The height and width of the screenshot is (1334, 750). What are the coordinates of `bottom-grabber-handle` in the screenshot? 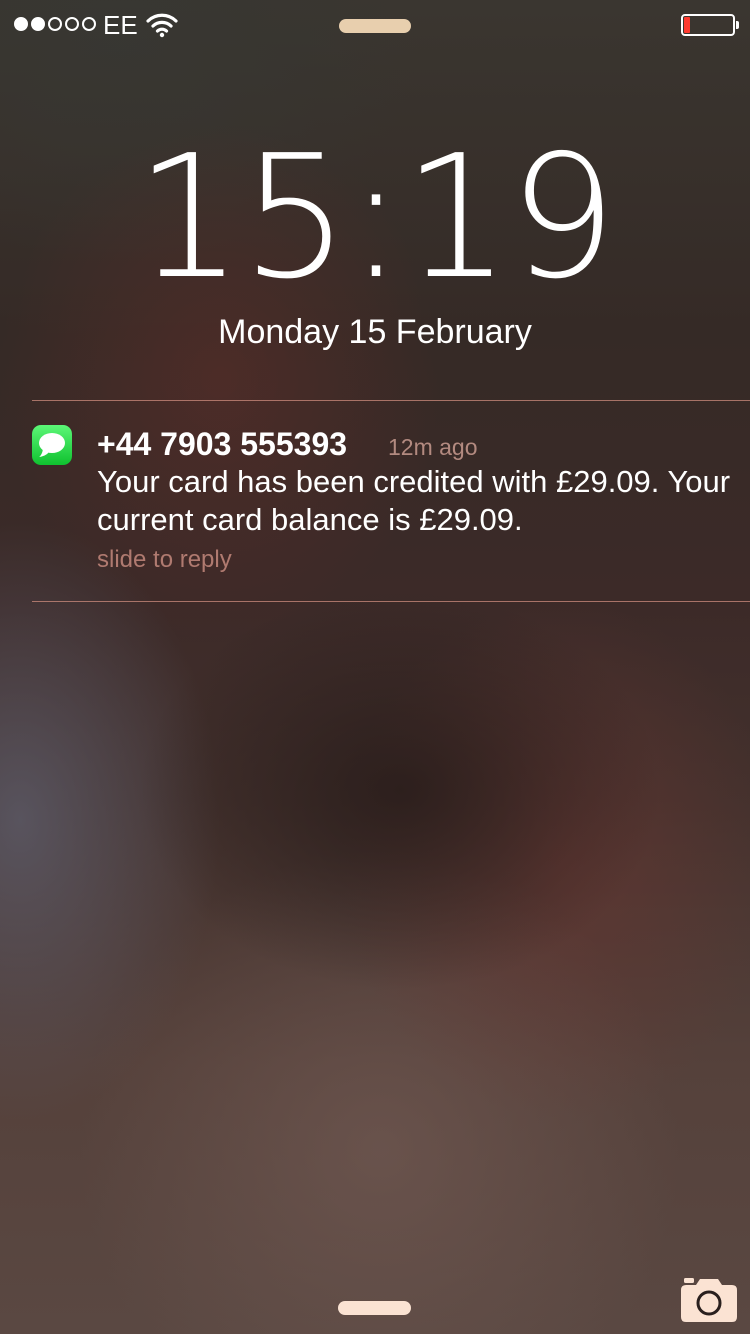 It's located at (374, 1308).